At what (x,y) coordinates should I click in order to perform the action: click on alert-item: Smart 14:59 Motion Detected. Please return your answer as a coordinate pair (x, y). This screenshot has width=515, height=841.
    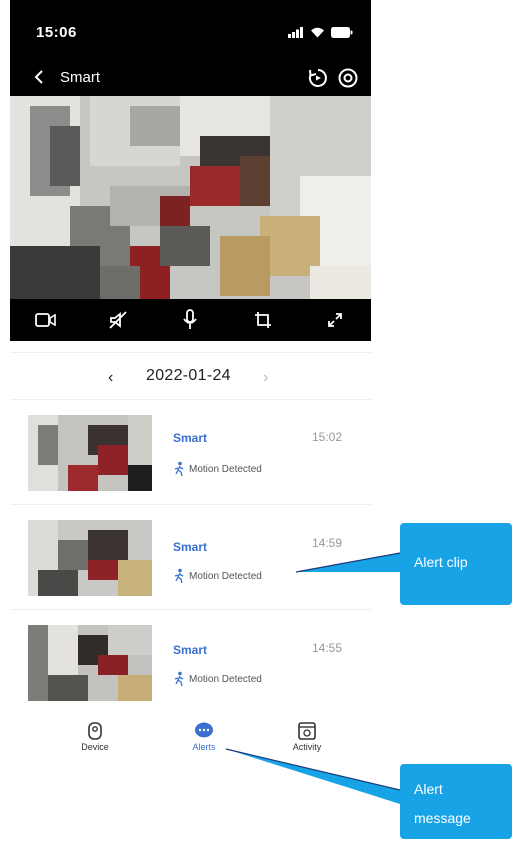
    Looking at the image, I should click on (190, 558).